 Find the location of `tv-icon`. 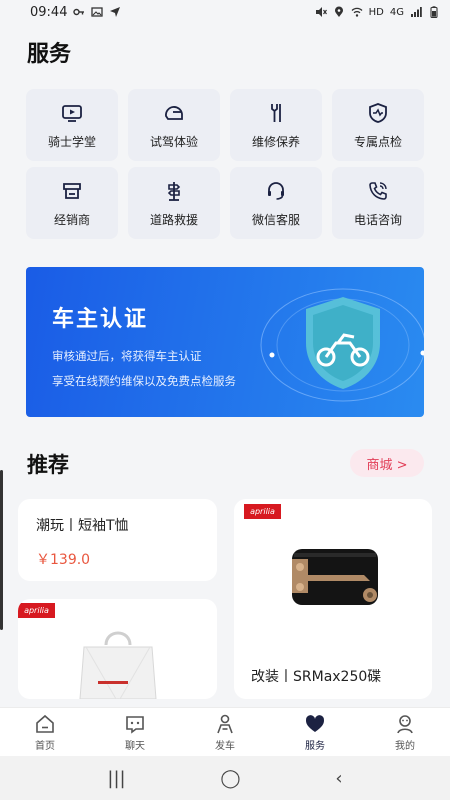

tv-icon is located at coordinates (72, 113).